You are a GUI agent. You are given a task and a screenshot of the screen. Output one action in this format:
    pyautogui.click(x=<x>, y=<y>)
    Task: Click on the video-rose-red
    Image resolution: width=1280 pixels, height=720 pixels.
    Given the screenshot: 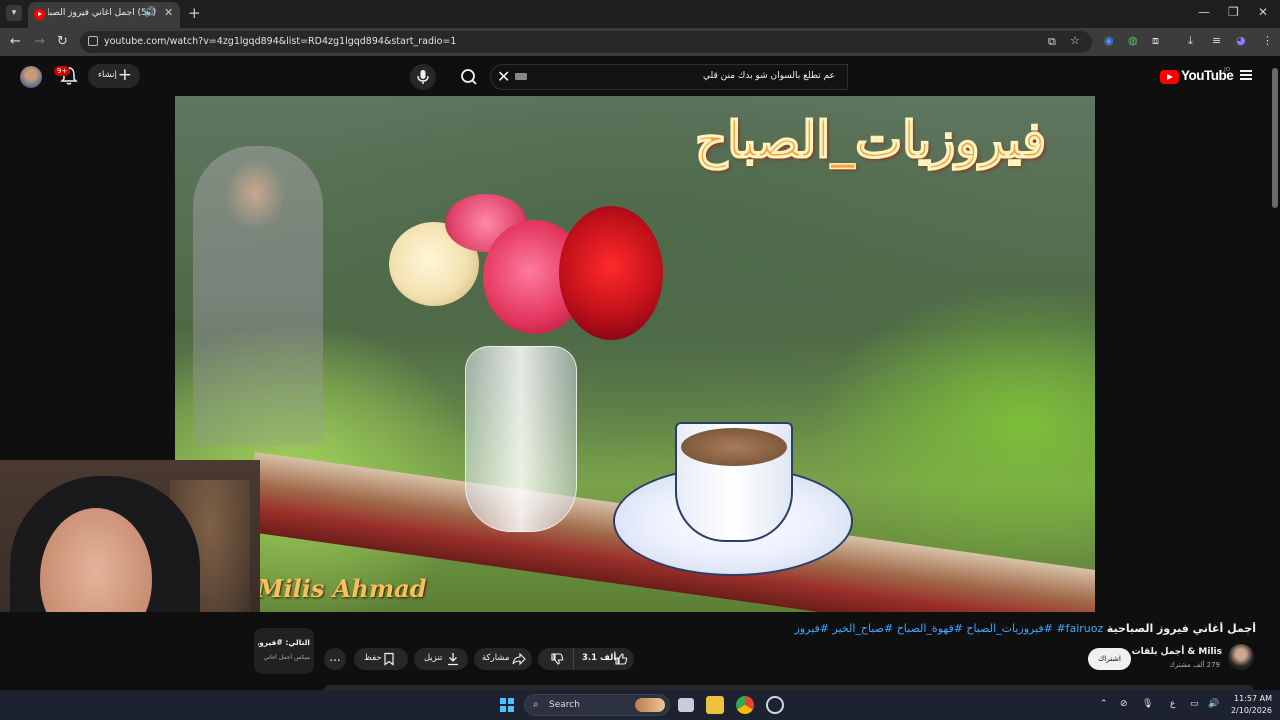 What is the action you would take?
    pyautogui.click(x=611, y=273)
    